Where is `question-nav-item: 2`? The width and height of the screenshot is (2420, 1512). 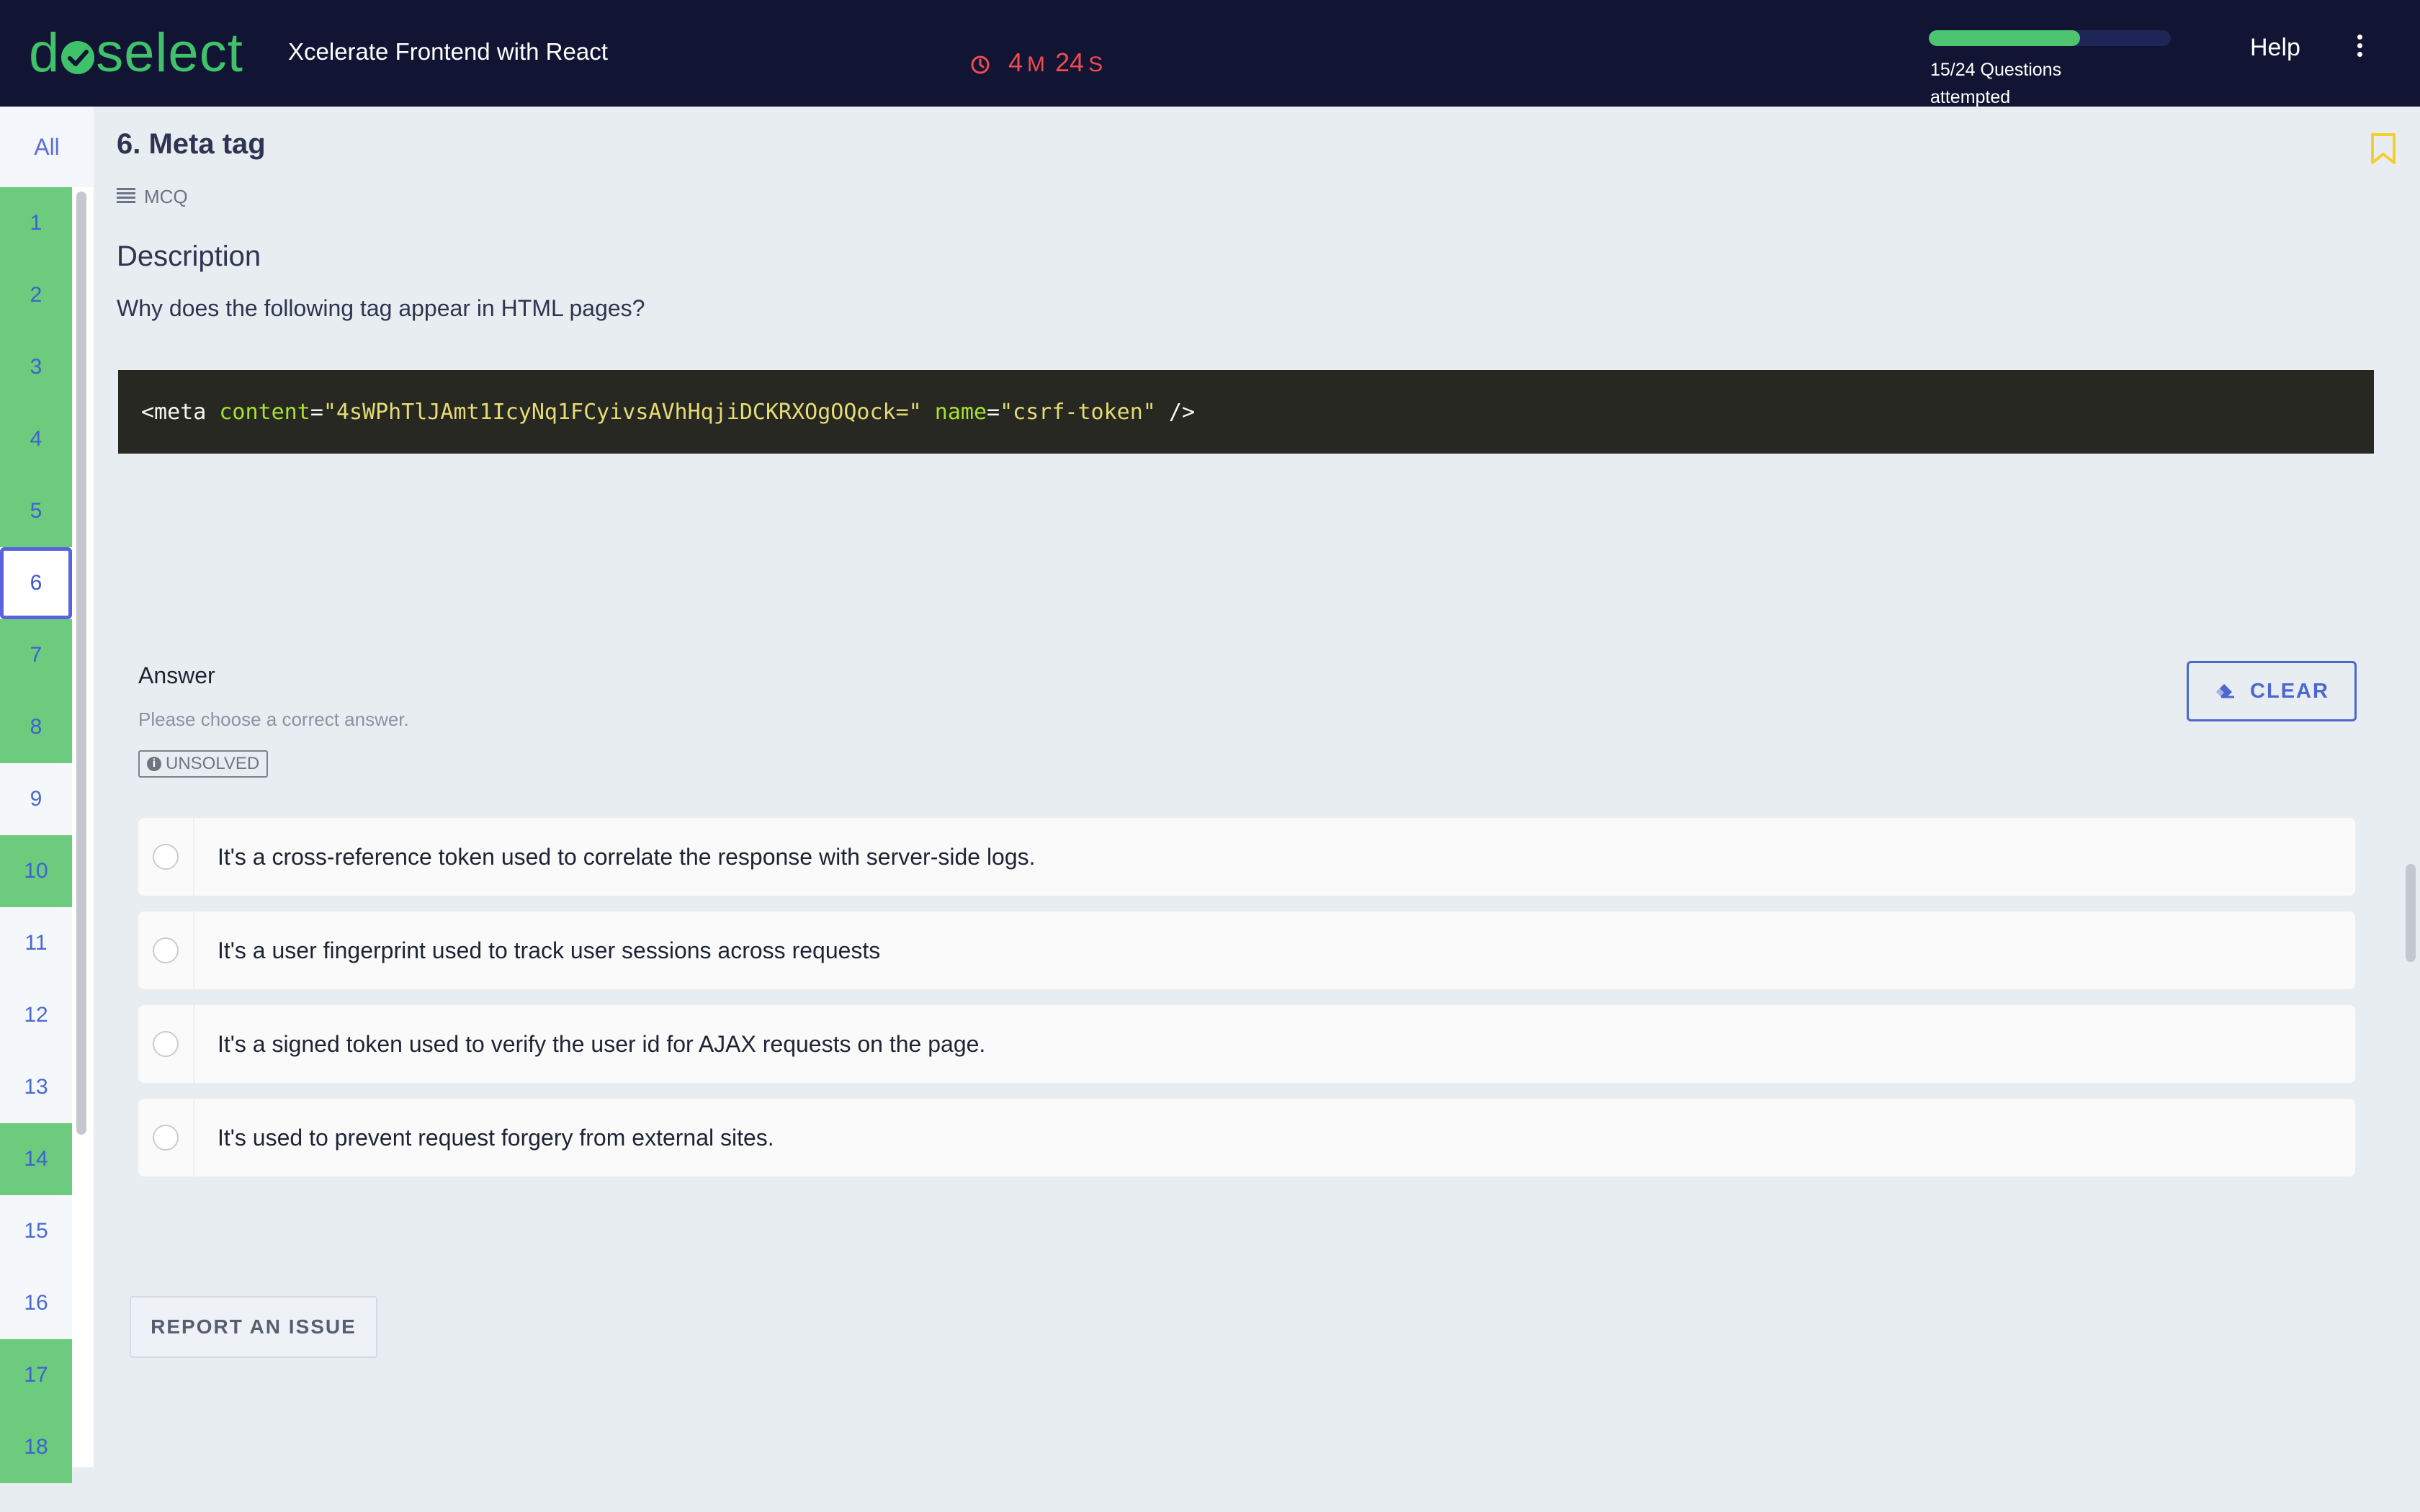
question-nav-item: 2 is located at coordinates (36, 295).